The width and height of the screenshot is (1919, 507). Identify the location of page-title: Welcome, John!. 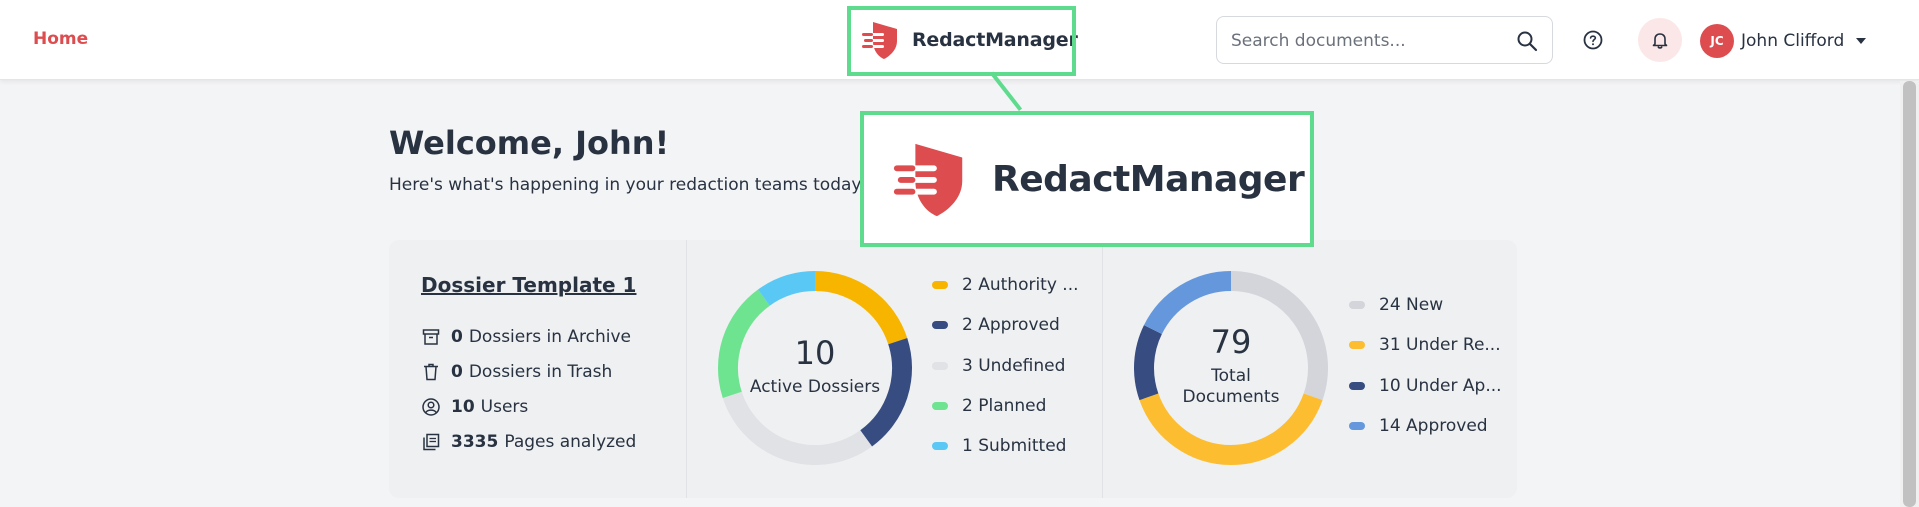
(529, 143).